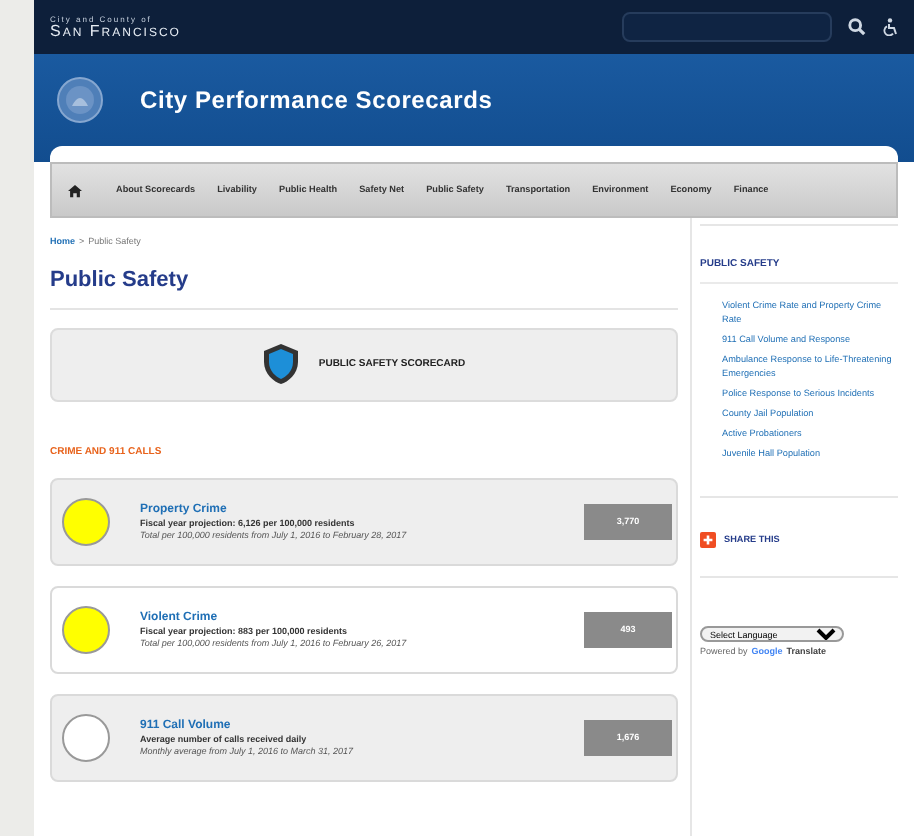 The height and width of the screenshot is (836, 914). I want to click on home-icon, so click(75, 190).